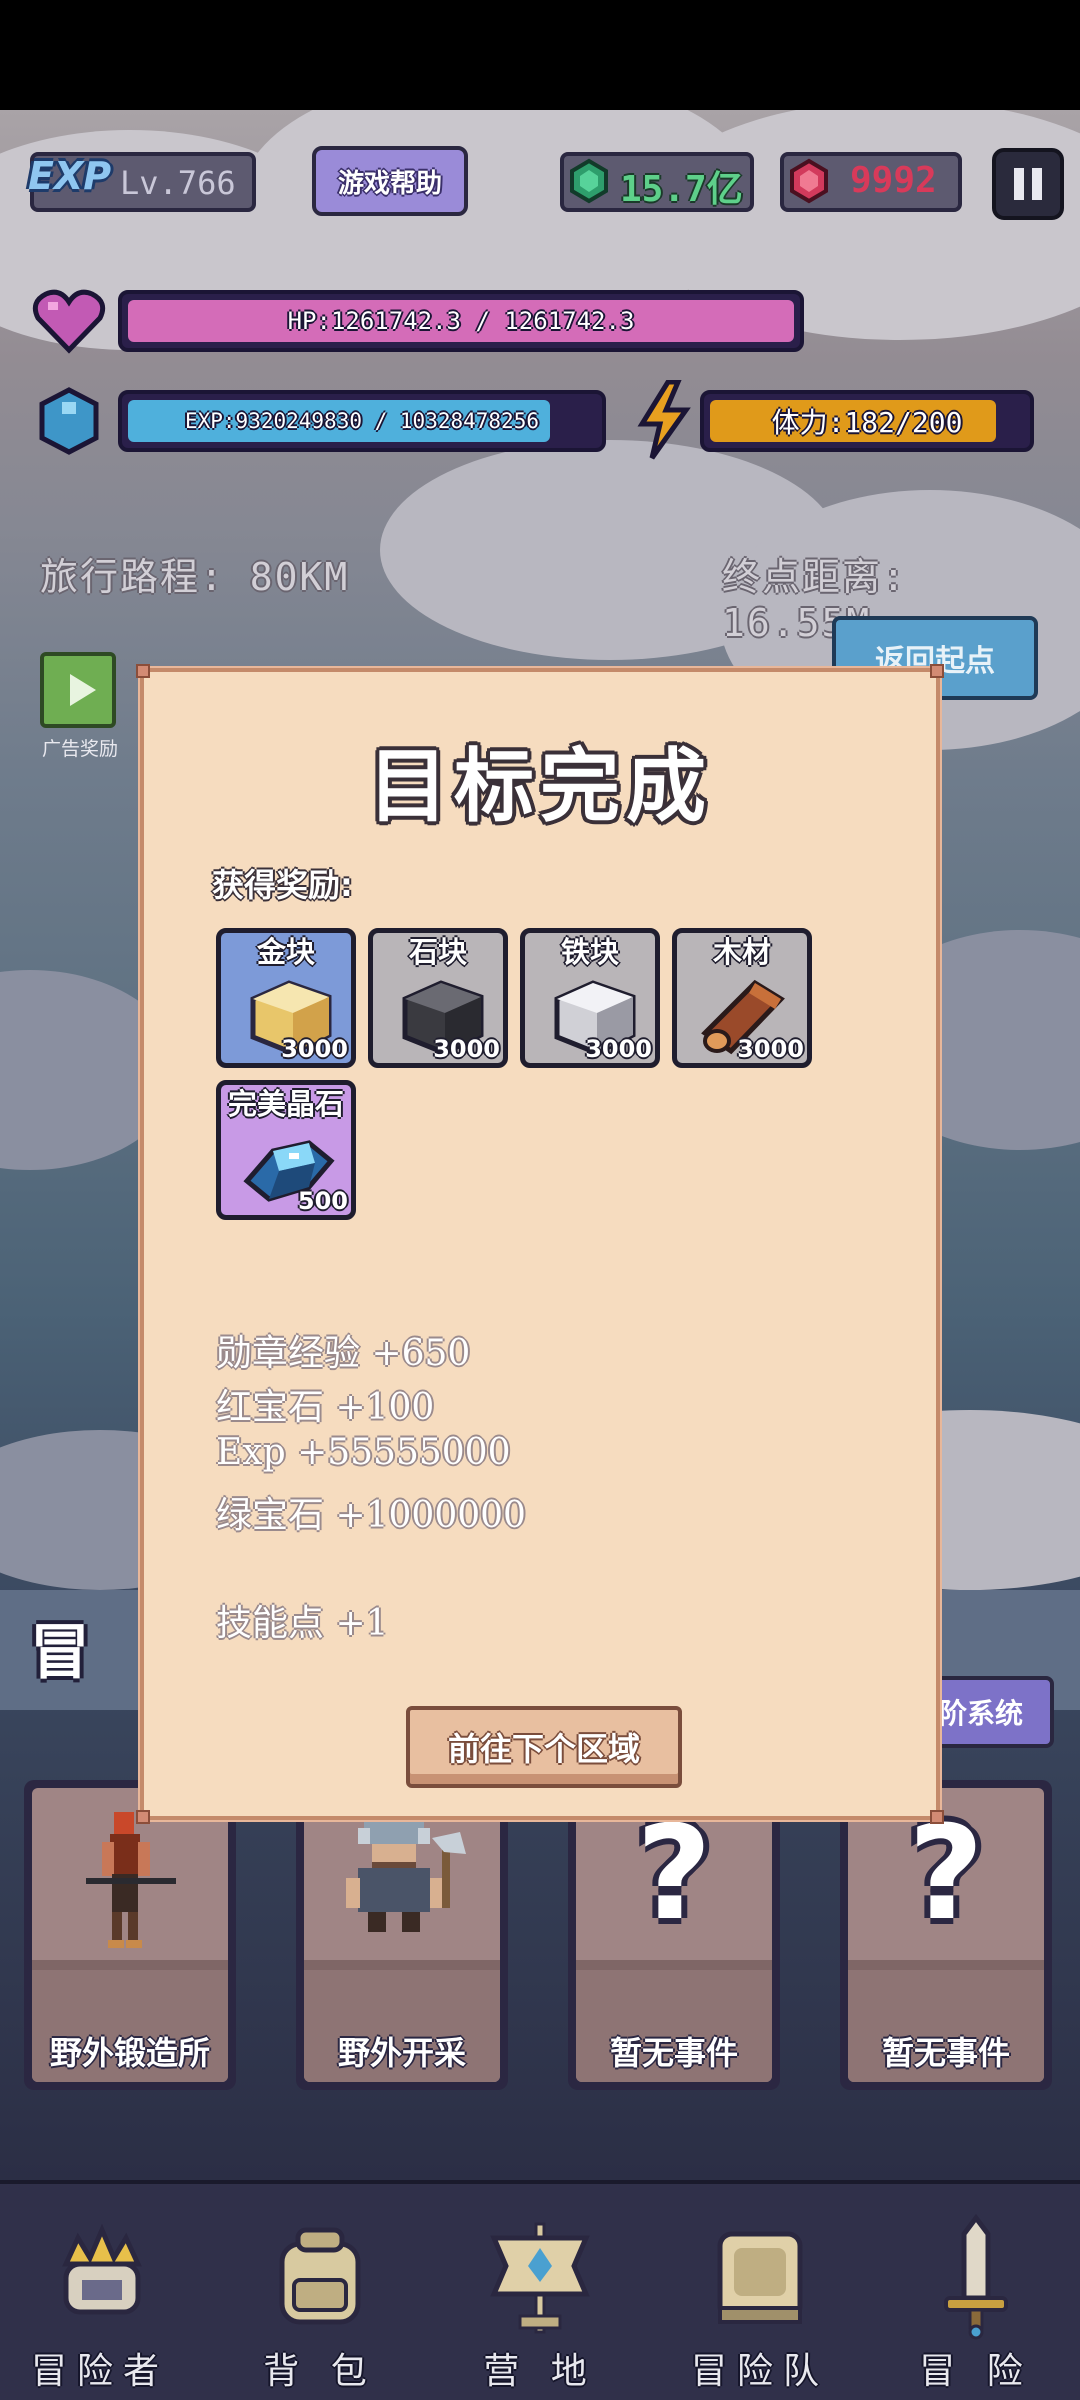  I want to click on exp-bar: EXP:9320249830 / 10328478256, so click(362, 421).